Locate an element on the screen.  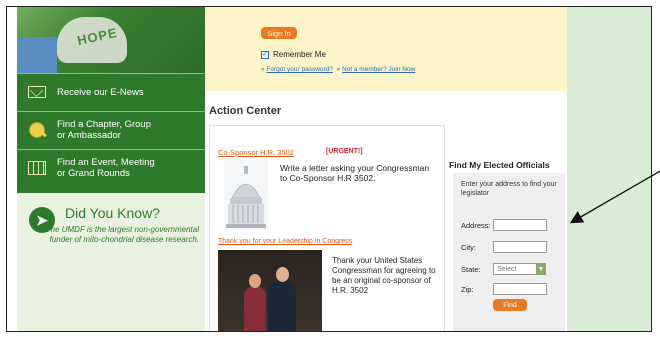
sidebar-item-find-event: Find an Event, Meeting or Grand Rounds is located at coordinates (111, 167).